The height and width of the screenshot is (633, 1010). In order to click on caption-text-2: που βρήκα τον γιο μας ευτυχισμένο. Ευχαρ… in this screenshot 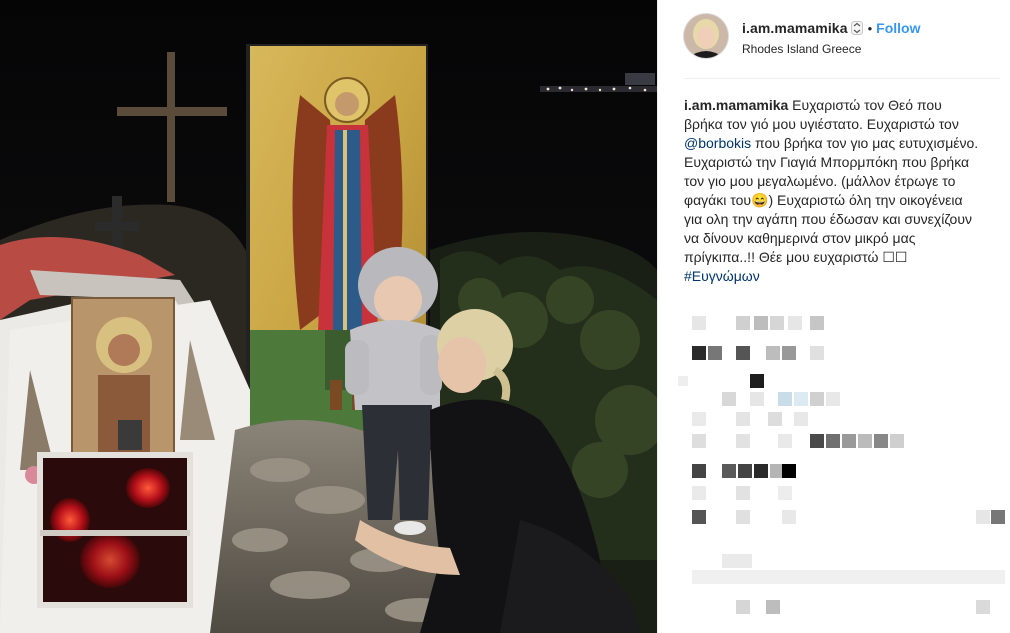, I will do `click(831, 200)`.